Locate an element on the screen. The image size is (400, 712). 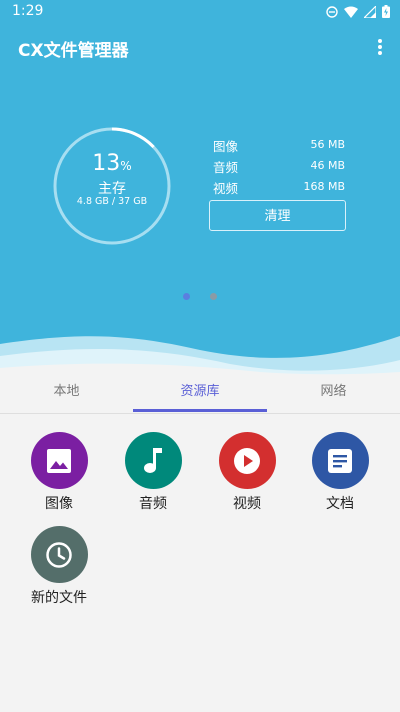
page-dot is located at coordinates (213, 296).